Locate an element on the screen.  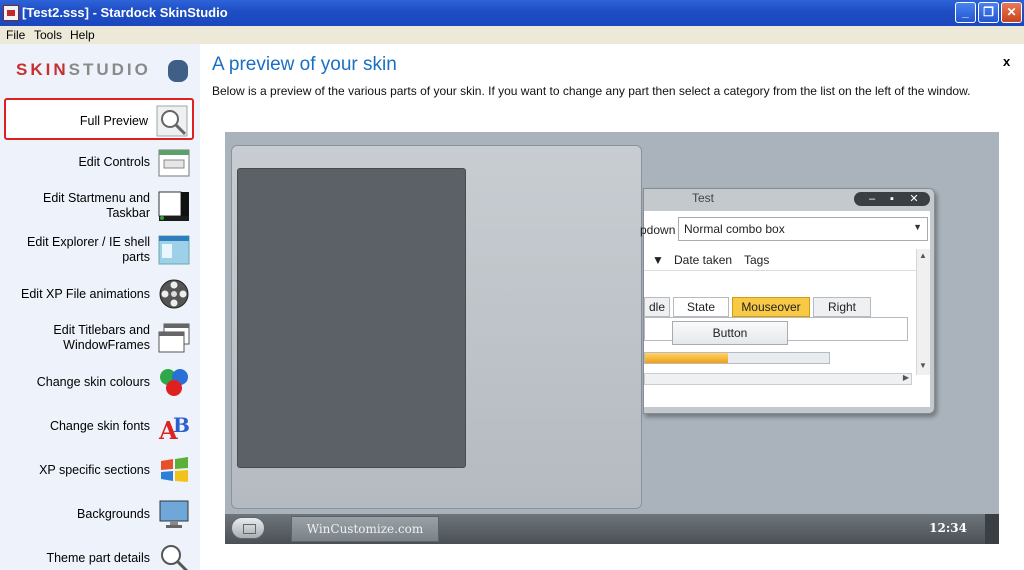
controls-window-icon is located at coordinates (174, 163).